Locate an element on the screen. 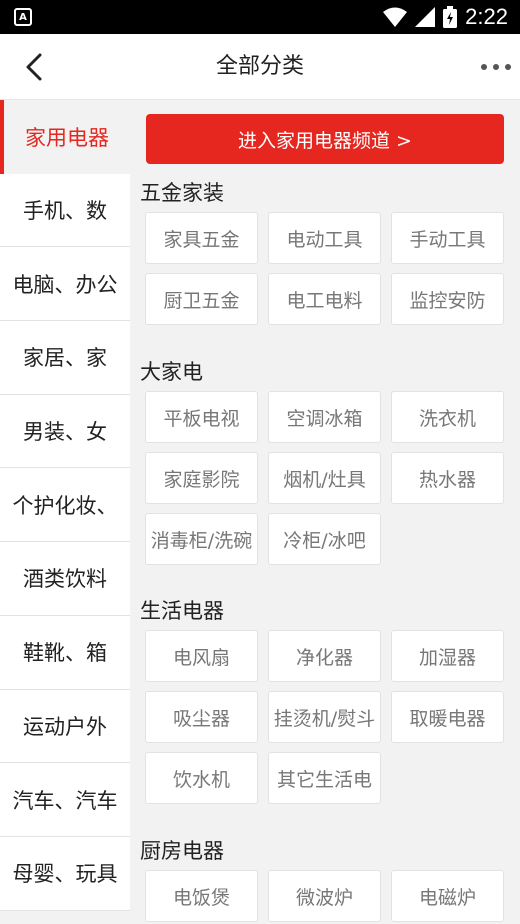 This screenshot has height=924, width=520. subcategory-item: 挂烫机/熨斗 is located at coordinates (324, 717).